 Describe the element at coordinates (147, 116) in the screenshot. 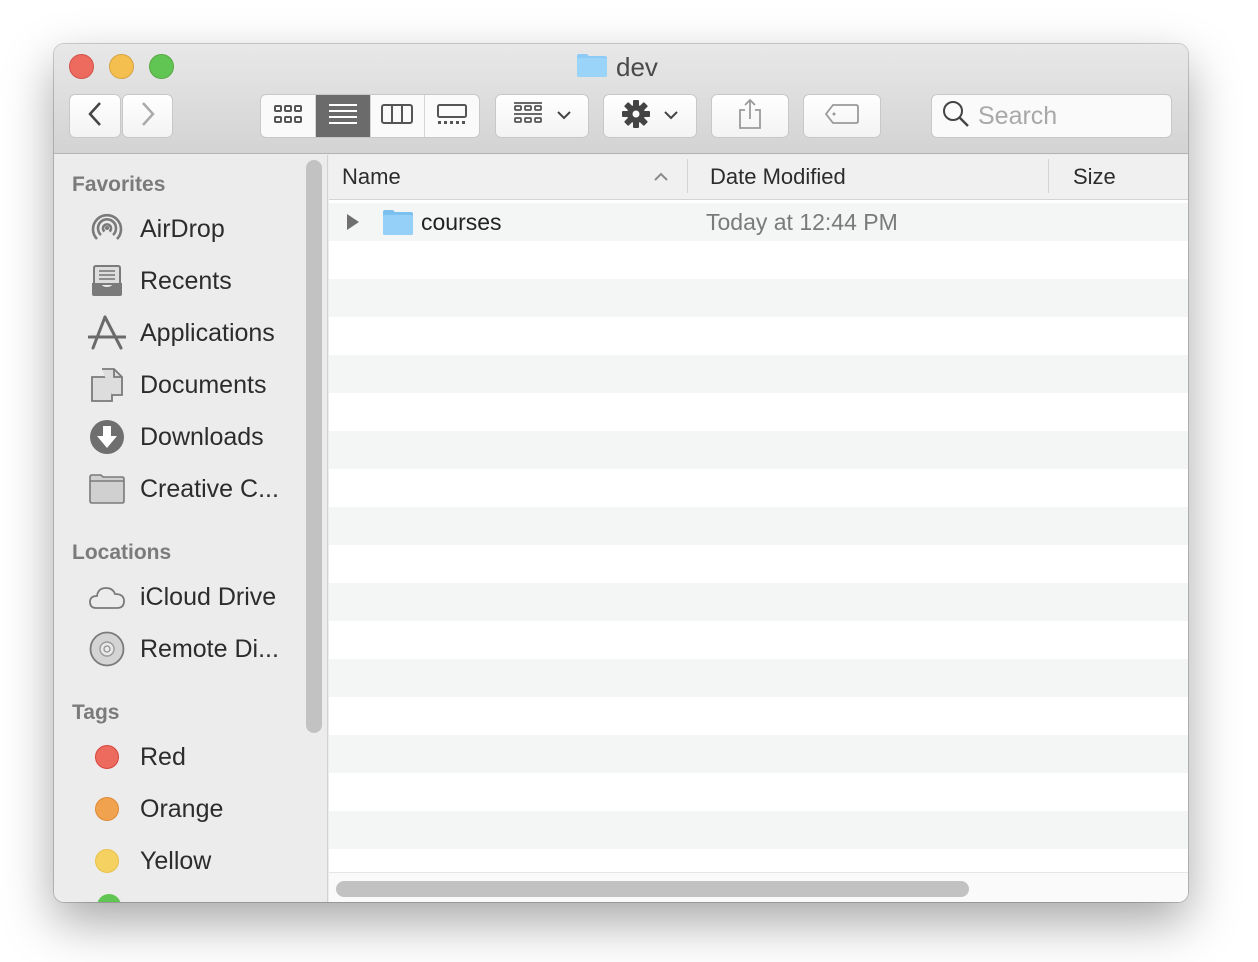

I see `forward-button` at that location.